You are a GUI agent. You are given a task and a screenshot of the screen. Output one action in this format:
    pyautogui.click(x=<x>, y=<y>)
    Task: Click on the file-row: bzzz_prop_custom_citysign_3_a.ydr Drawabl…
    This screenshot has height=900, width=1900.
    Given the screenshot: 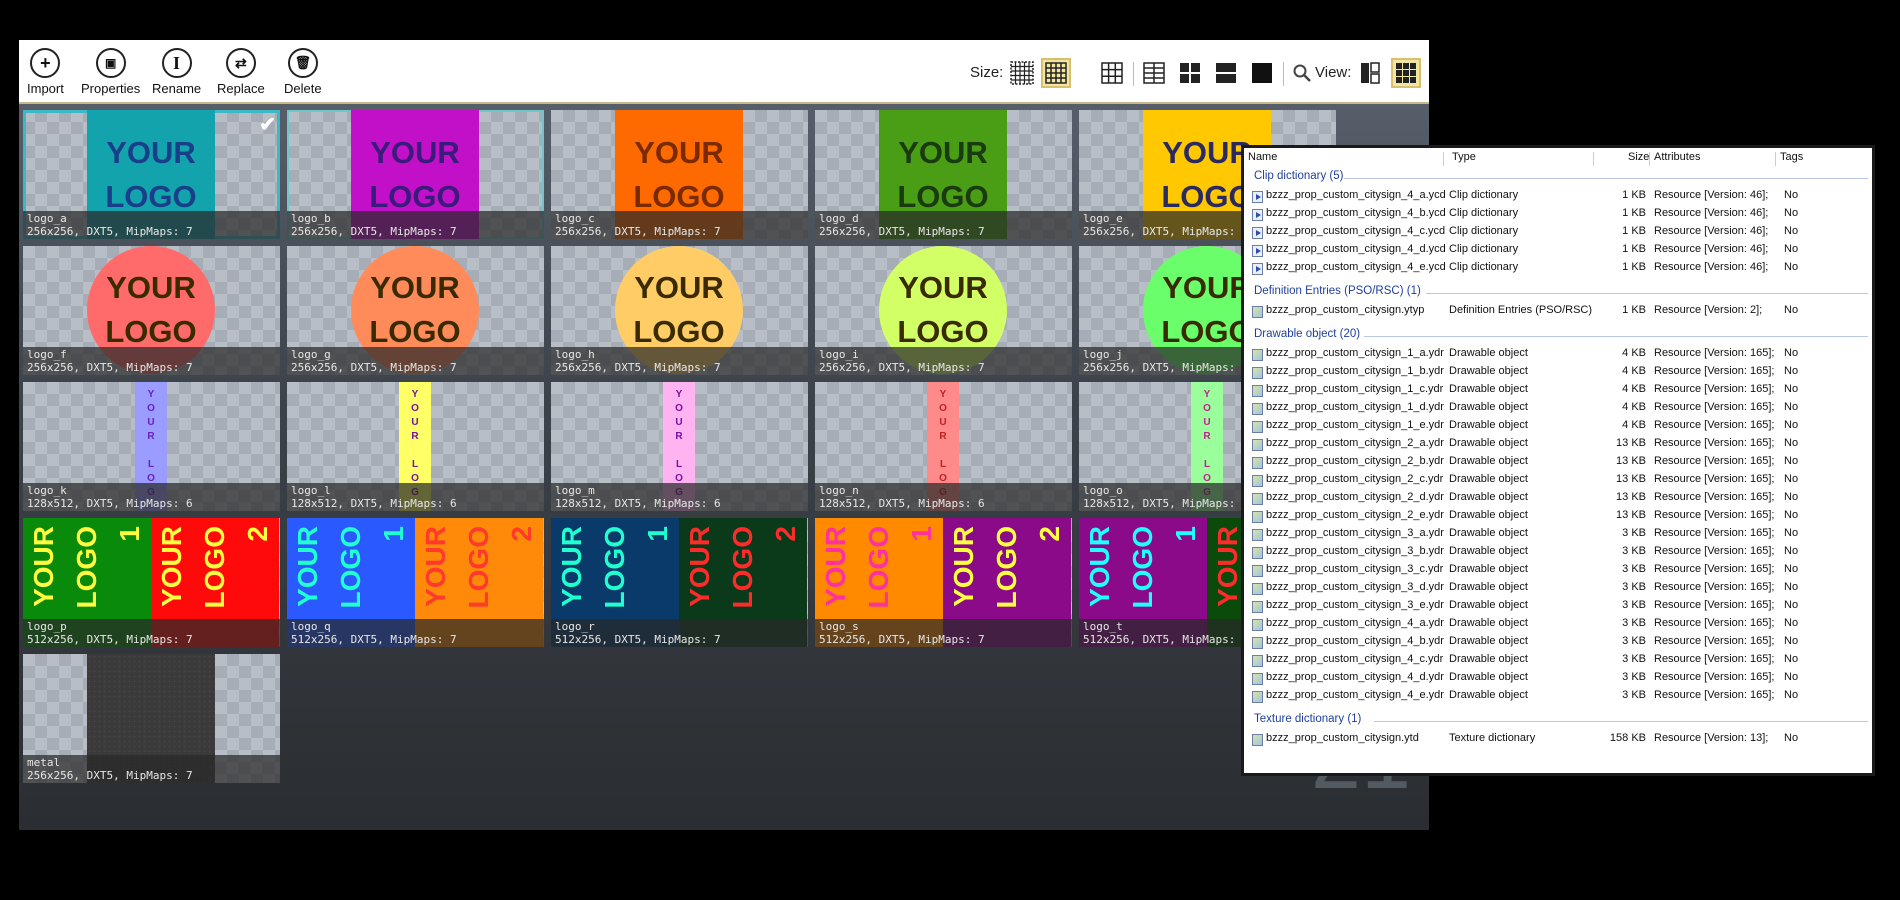 What is the action you would take?
    pyautogui.click(x=1558, y=536)
    